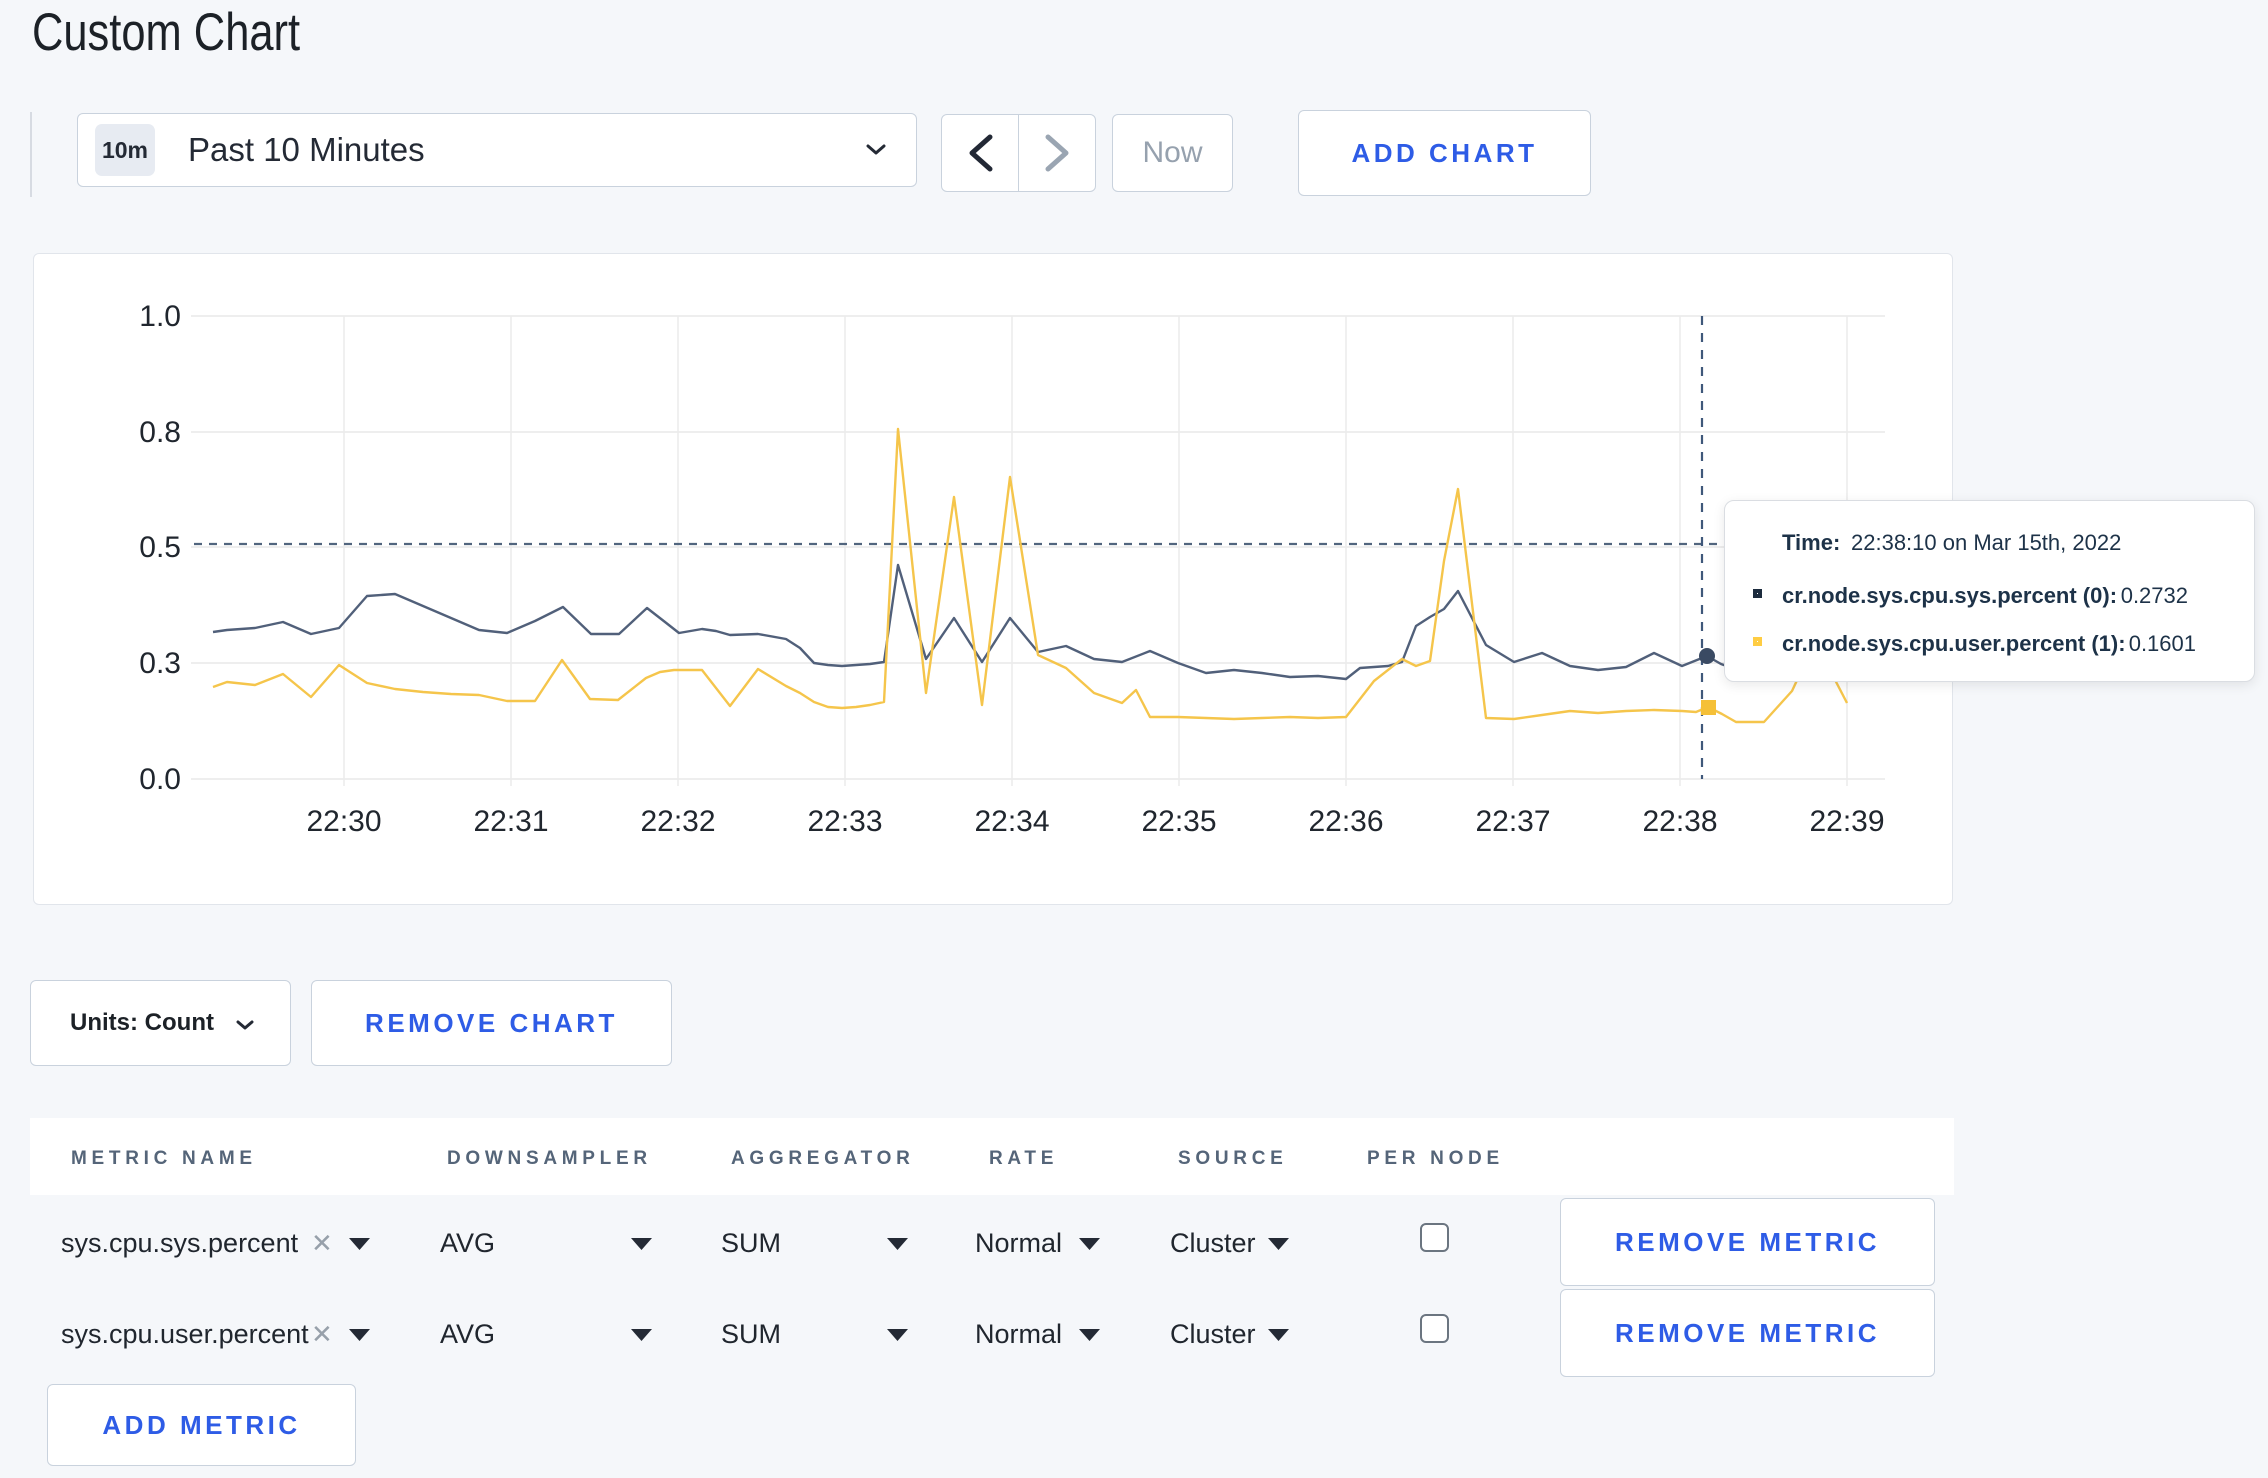 The height and width of the screenshot is (1478, 2268). What do you see at coordinates (1178, 821) in the screenshot?
I see `svg-text: 22:35` at bounding box center [1178, 821].